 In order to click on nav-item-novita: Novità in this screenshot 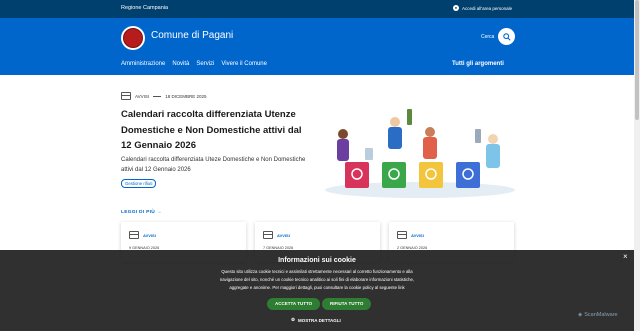, I will do `click(180, 64)`.